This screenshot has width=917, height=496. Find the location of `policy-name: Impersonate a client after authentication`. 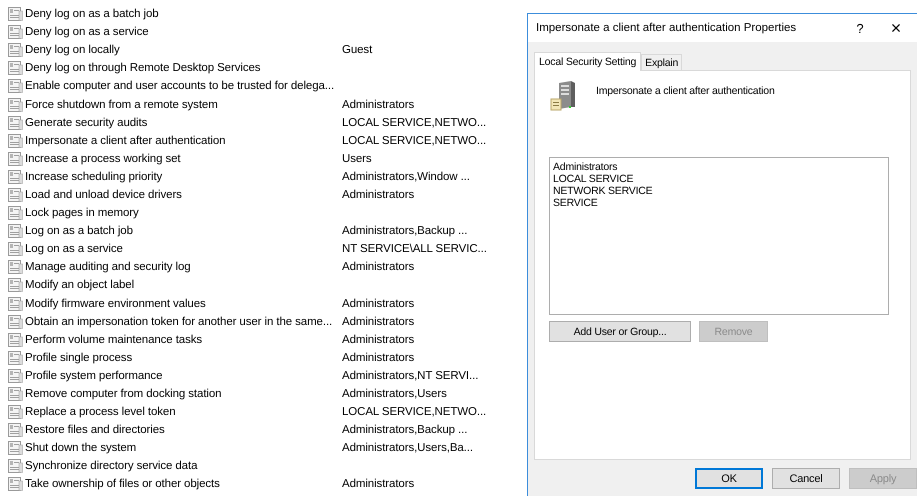

policy-name: Impersonate a client after authentication is located at coordinates (183, 140).